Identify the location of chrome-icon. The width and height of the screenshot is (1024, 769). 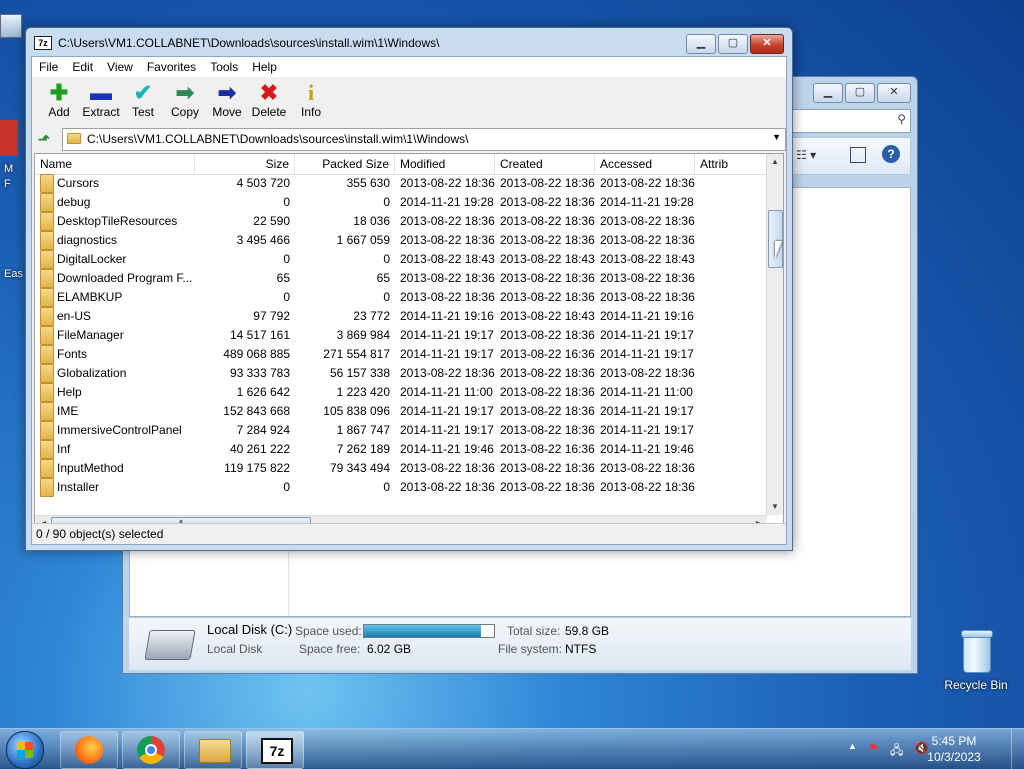
(151, 750).